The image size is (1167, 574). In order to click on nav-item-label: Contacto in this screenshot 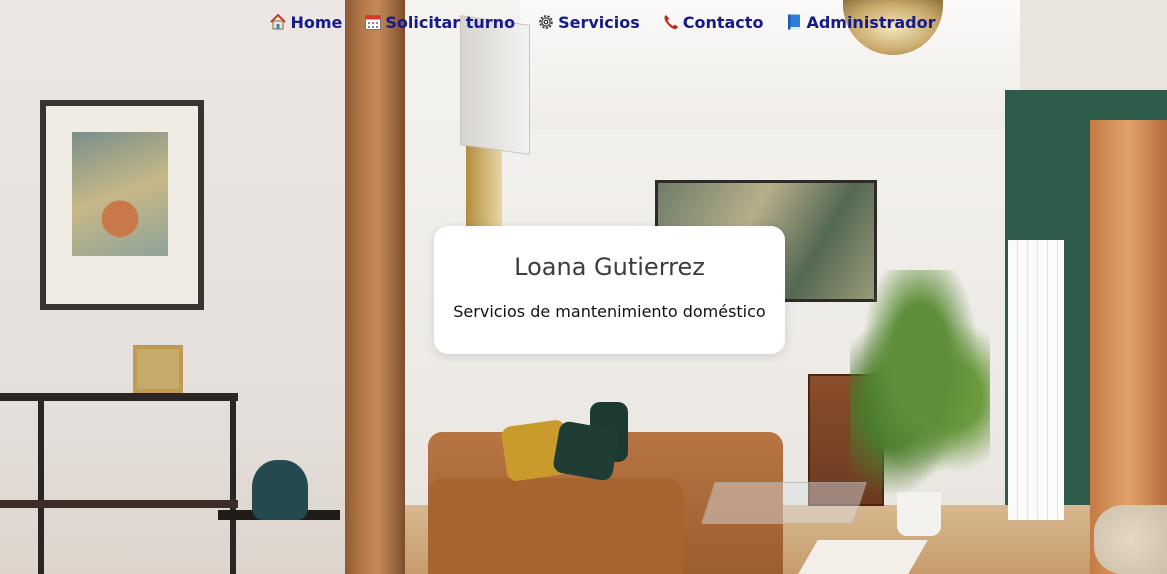, I will do `click(723, 22)`.